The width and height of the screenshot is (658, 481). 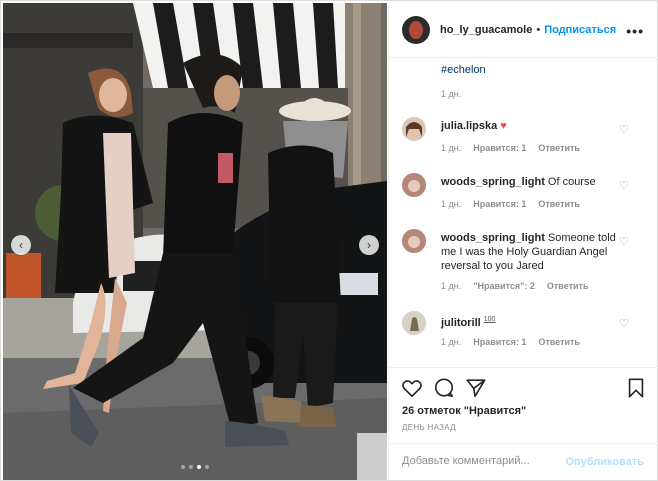 I want to click on avatar, so click(x=416, y=30).